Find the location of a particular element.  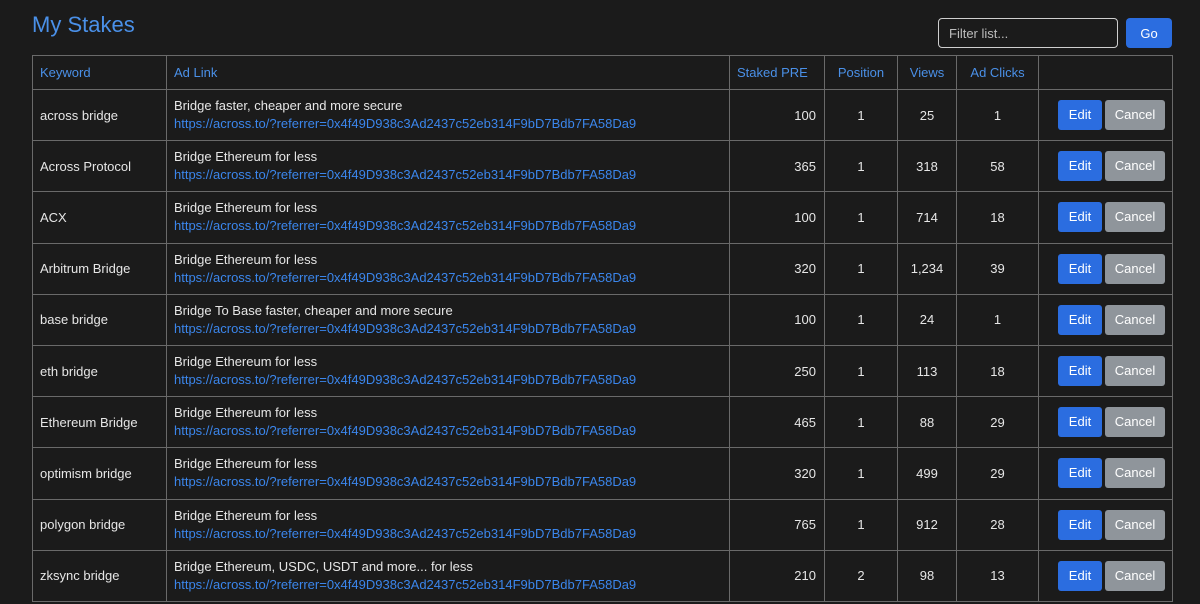

ad-clicks-cell: 39 is located at coordinates (997, 268).